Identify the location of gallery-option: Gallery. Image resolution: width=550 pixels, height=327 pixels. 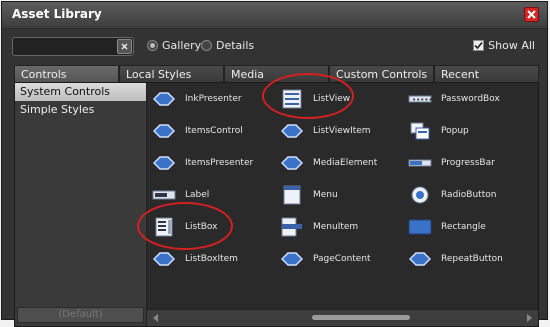
(174, 45).